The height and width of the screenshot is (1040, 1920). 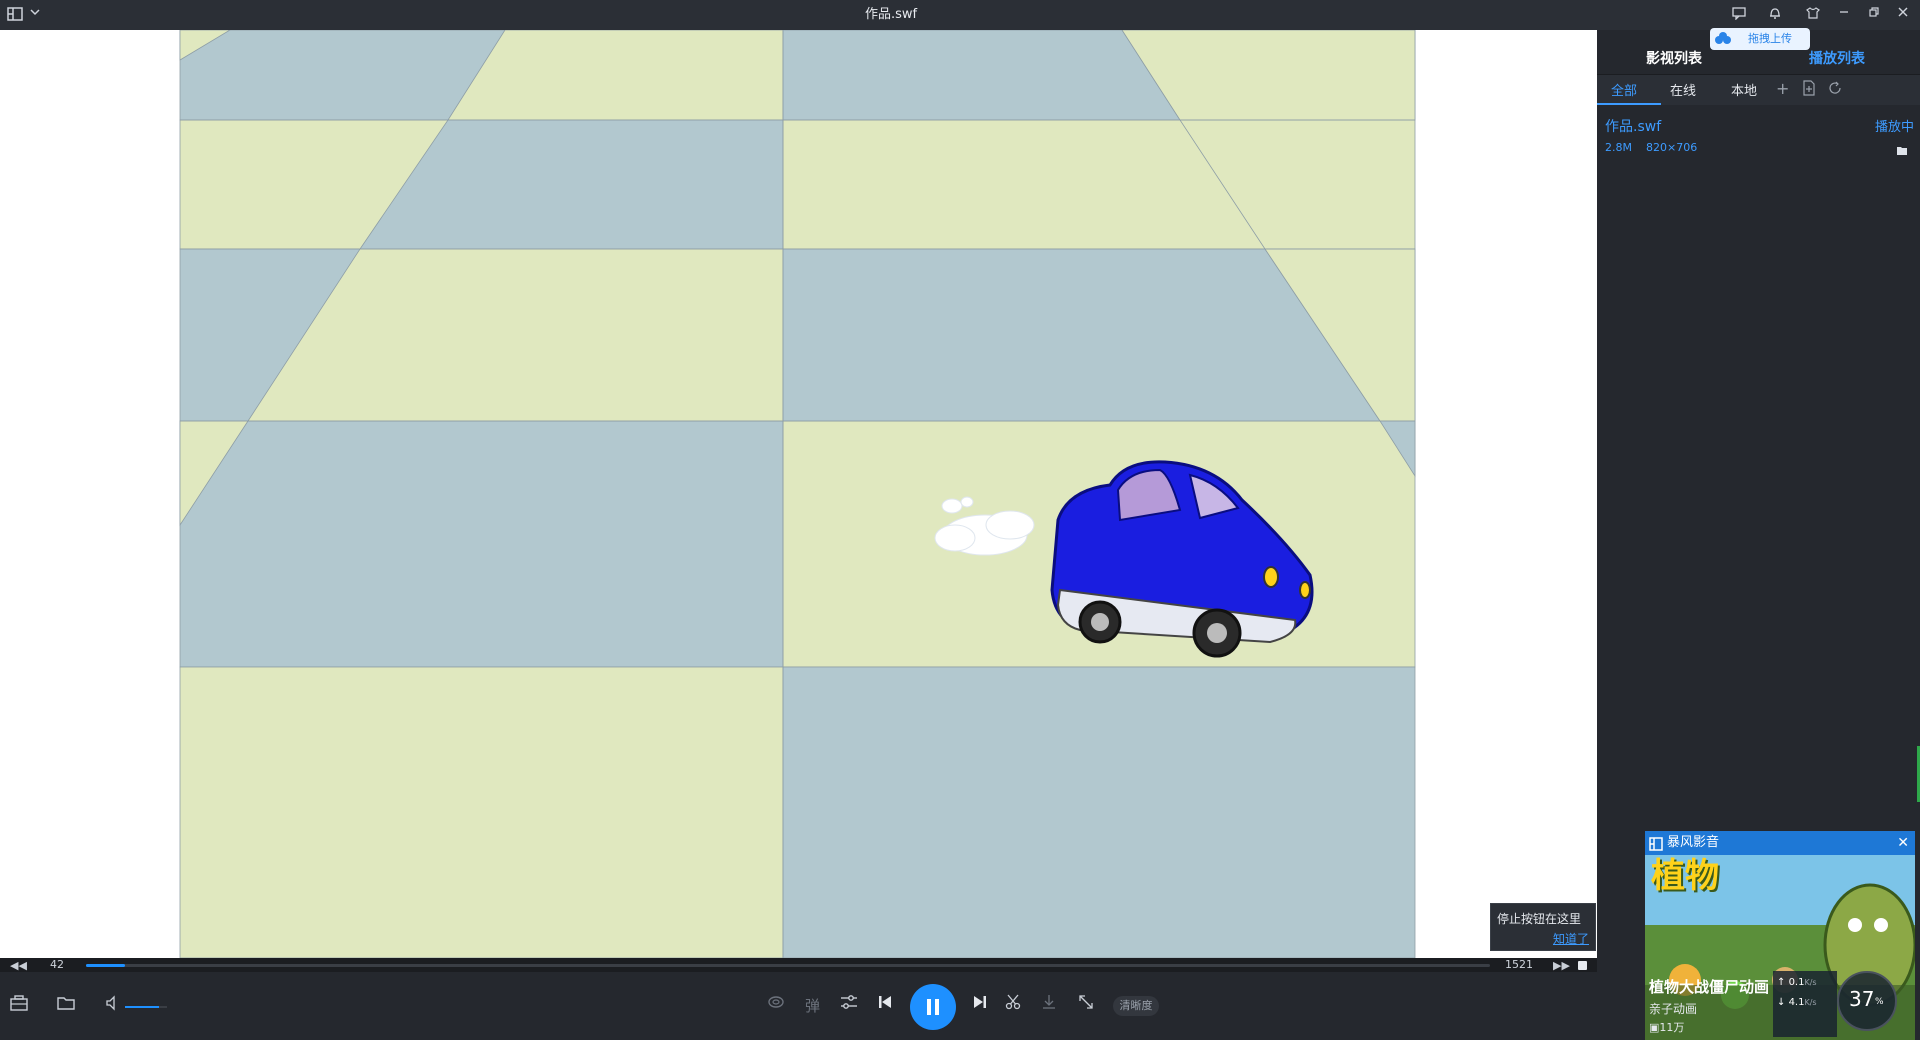 What do you see at coordinates (1654, 1027) in the screenshot?
I see `play-count-icon: ▣` at bounding box center [1654, 1027].